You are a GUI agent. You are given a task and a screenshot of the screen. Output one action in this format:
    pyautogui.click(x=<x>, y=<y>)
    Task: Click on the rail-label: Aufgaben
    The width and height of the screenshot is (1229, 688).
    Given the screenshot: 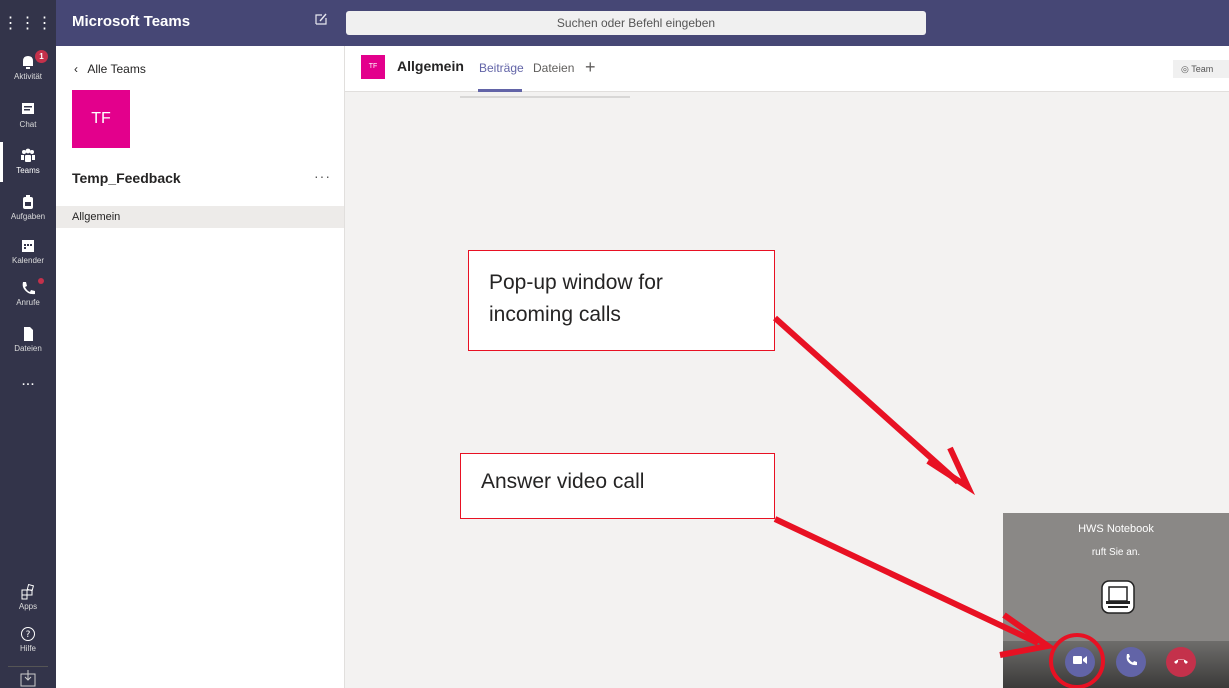 What is the action you would take?
    pyautogui.click(x=28, y=216)
    